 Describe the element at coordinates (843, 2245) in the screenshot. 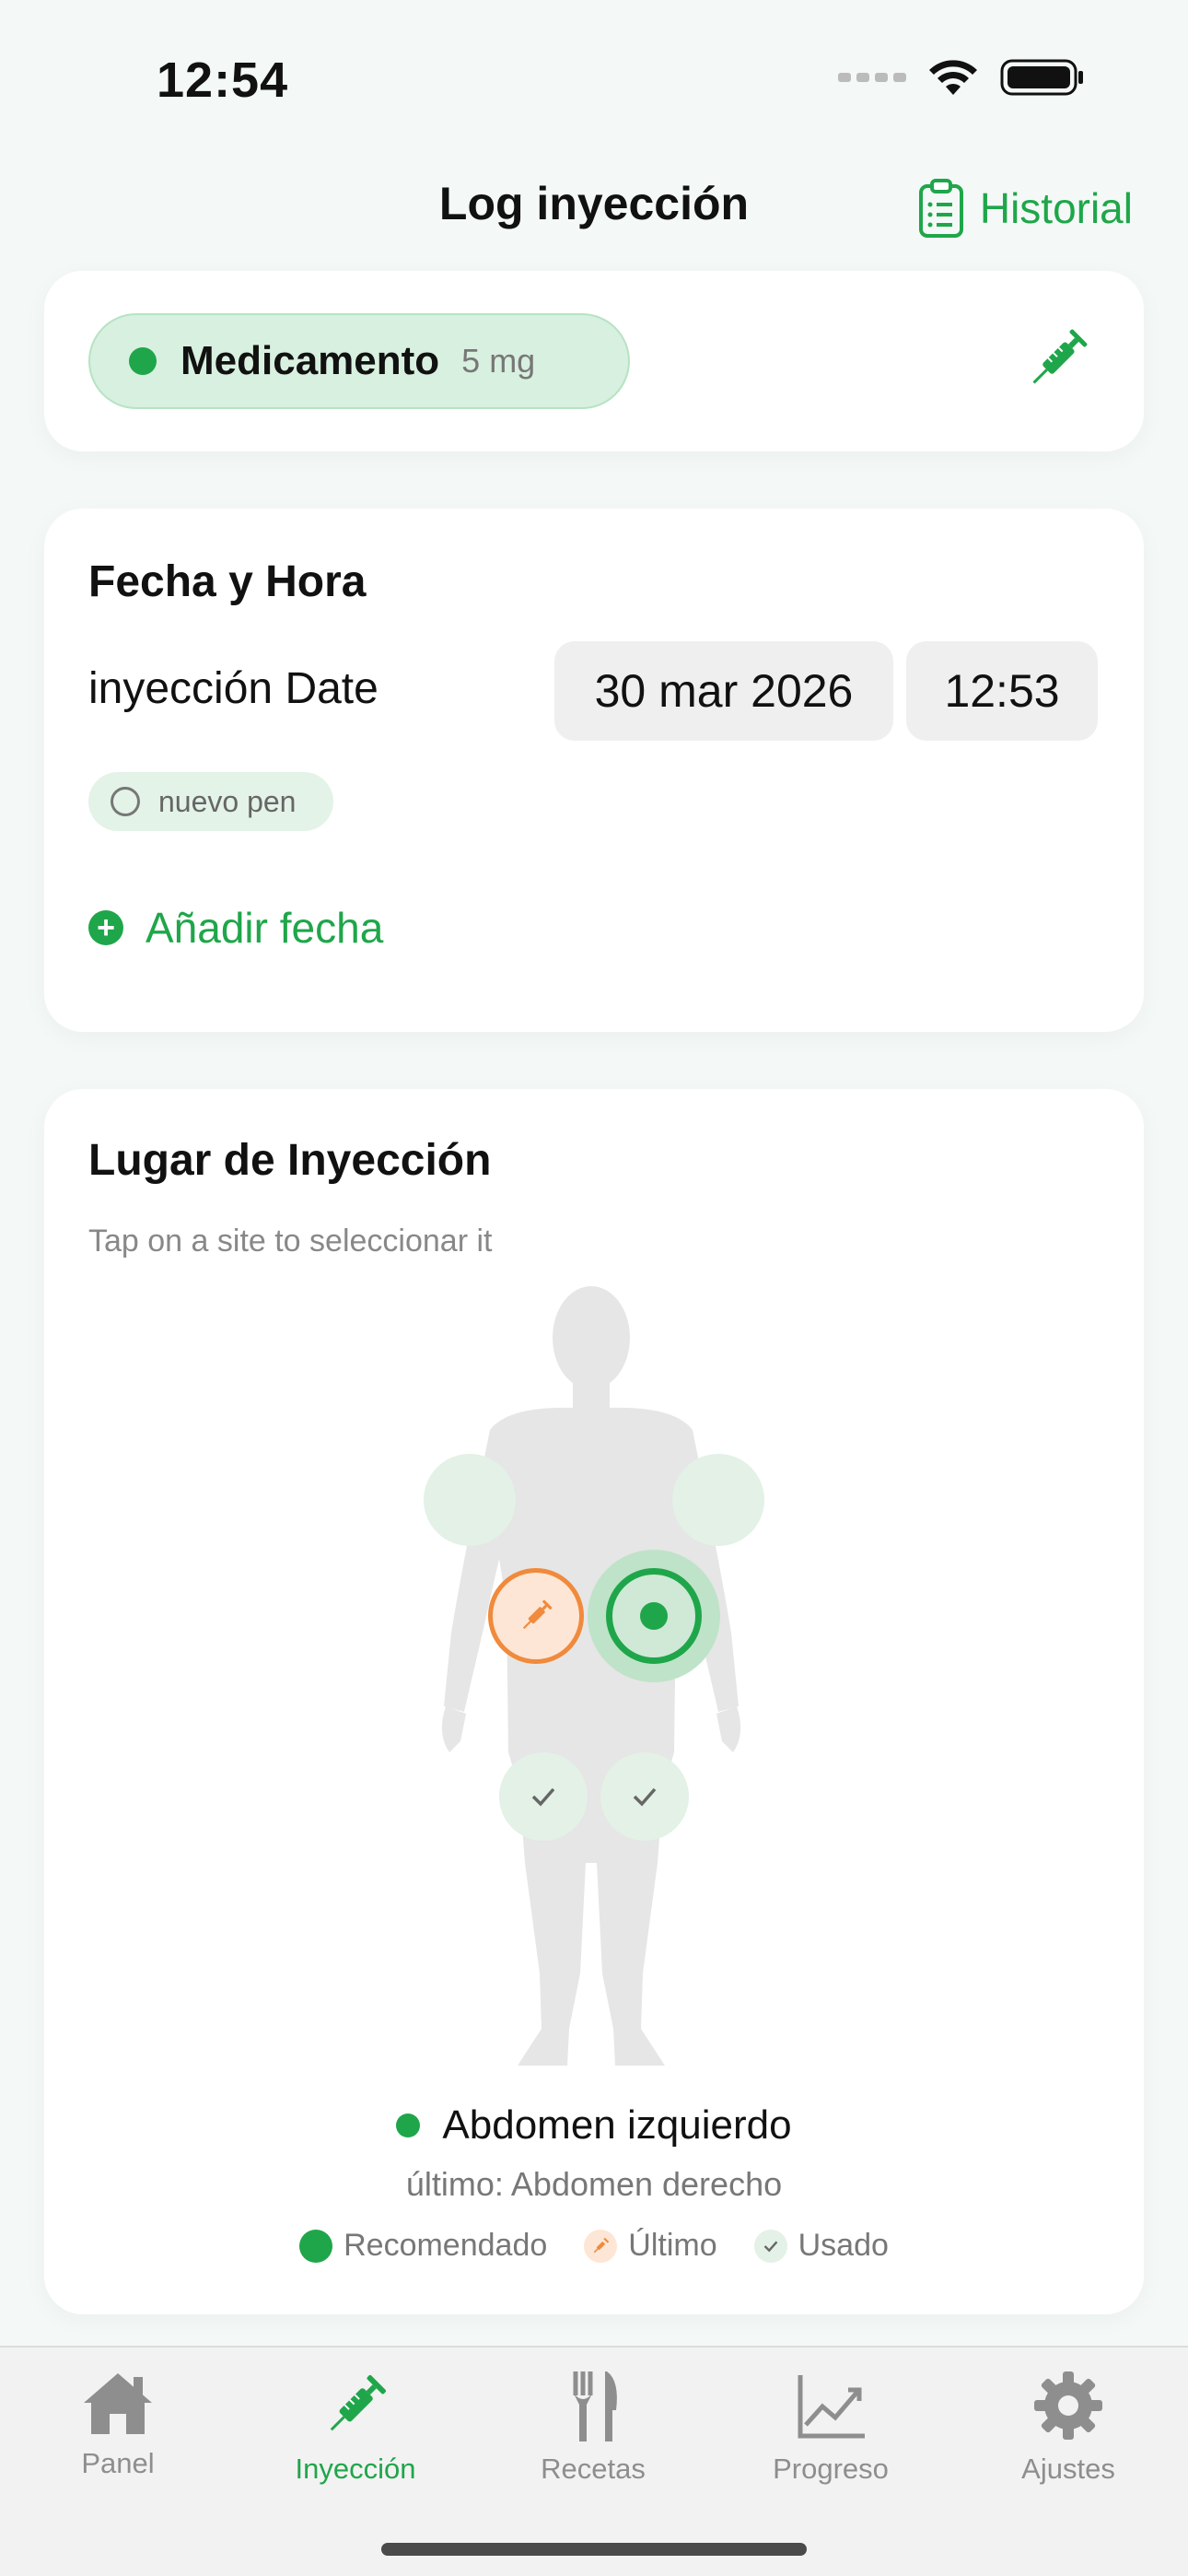

I see `legend-used-label: Usado` at that location.